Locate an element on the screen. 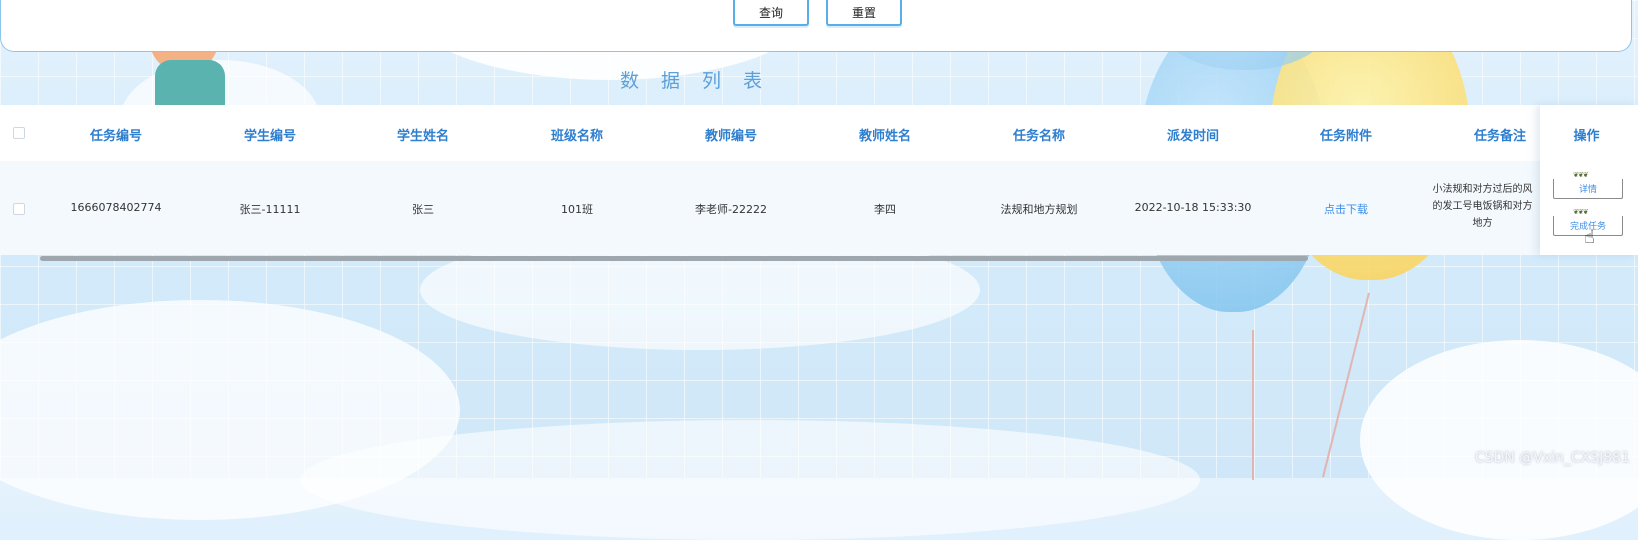  column-header-remark: 任务备注 is located at coordinates (1500, 136).